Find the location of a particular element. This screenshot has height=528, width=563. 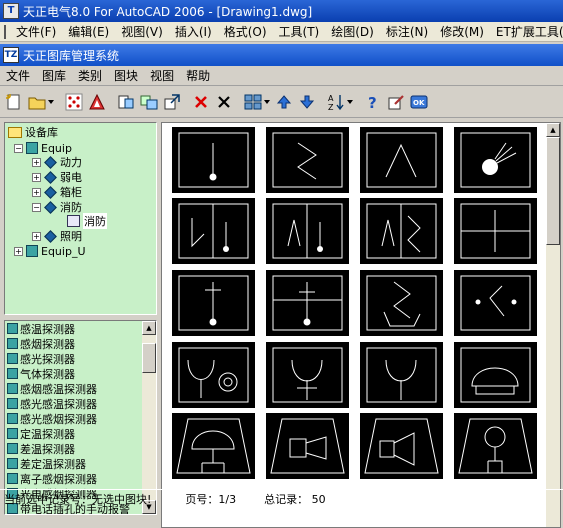

tree-node-equip-u: + Equip_U is located at coordinates (50, 251).